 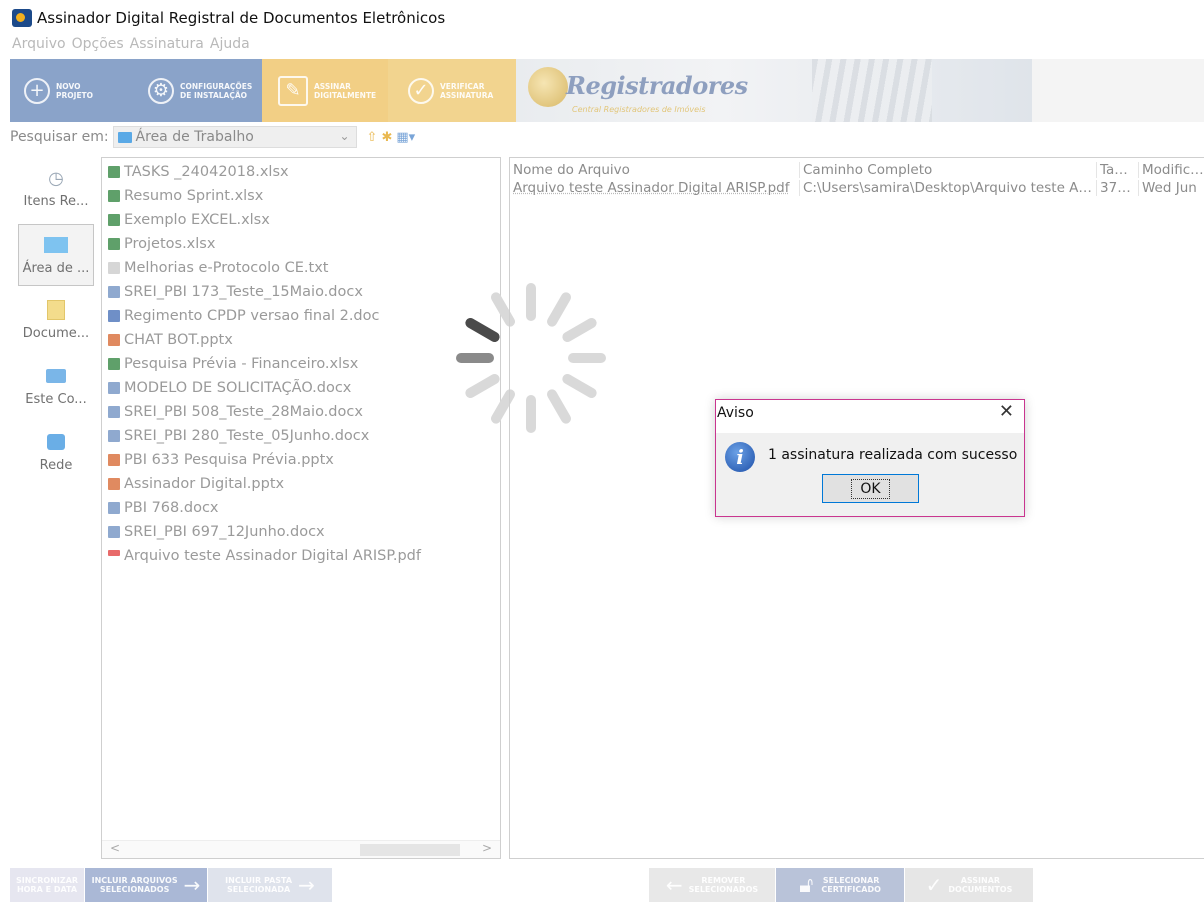 What do you see at coordinates (40, 47) in the screenshot?
I see `menu-arquivo: Arquivo` at bounding box center [40, 47].